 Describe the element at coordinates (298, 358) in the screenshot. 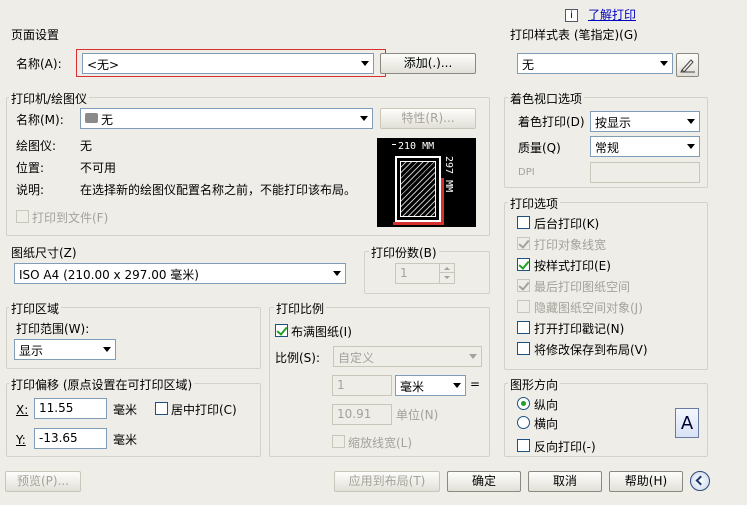

I see `scale-label: 比例(S):` at that location.